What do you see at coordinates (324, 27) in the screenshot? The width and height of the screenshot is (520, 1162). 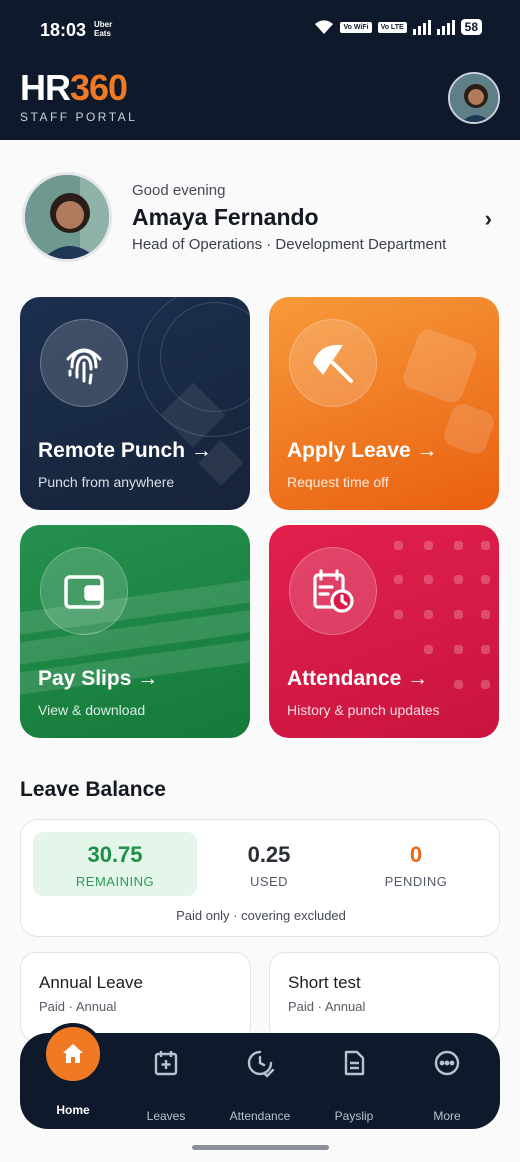 I see `wifi-icon` at bounding box center [324, 27].